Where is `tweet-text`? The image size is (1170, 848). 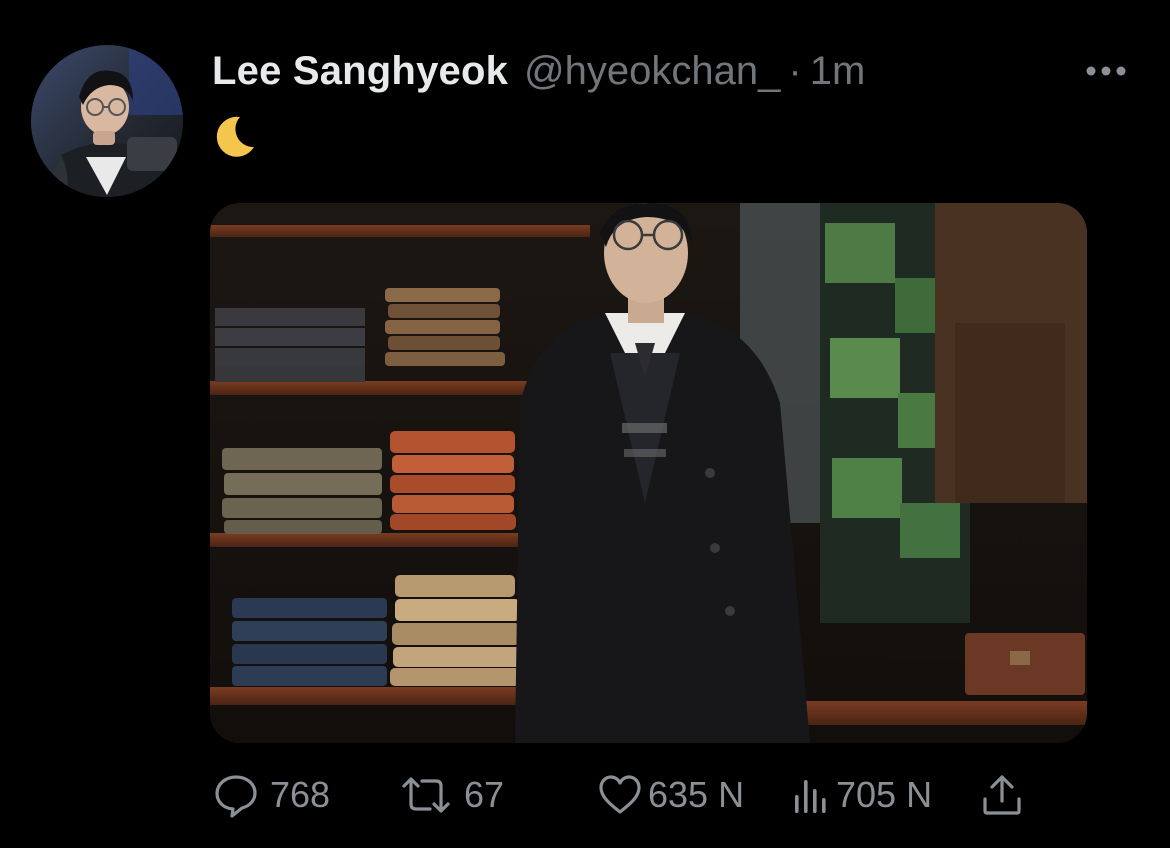 tweet-text is located at coordinates (234, 137).